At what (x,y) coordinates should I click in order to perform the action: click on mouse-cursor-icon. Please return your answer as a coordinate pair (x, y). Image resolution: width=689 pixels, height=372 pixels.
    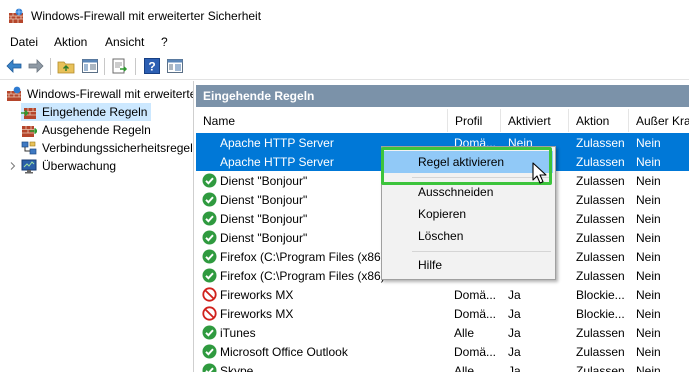
    Looking at the image, I should click on (539, 173).